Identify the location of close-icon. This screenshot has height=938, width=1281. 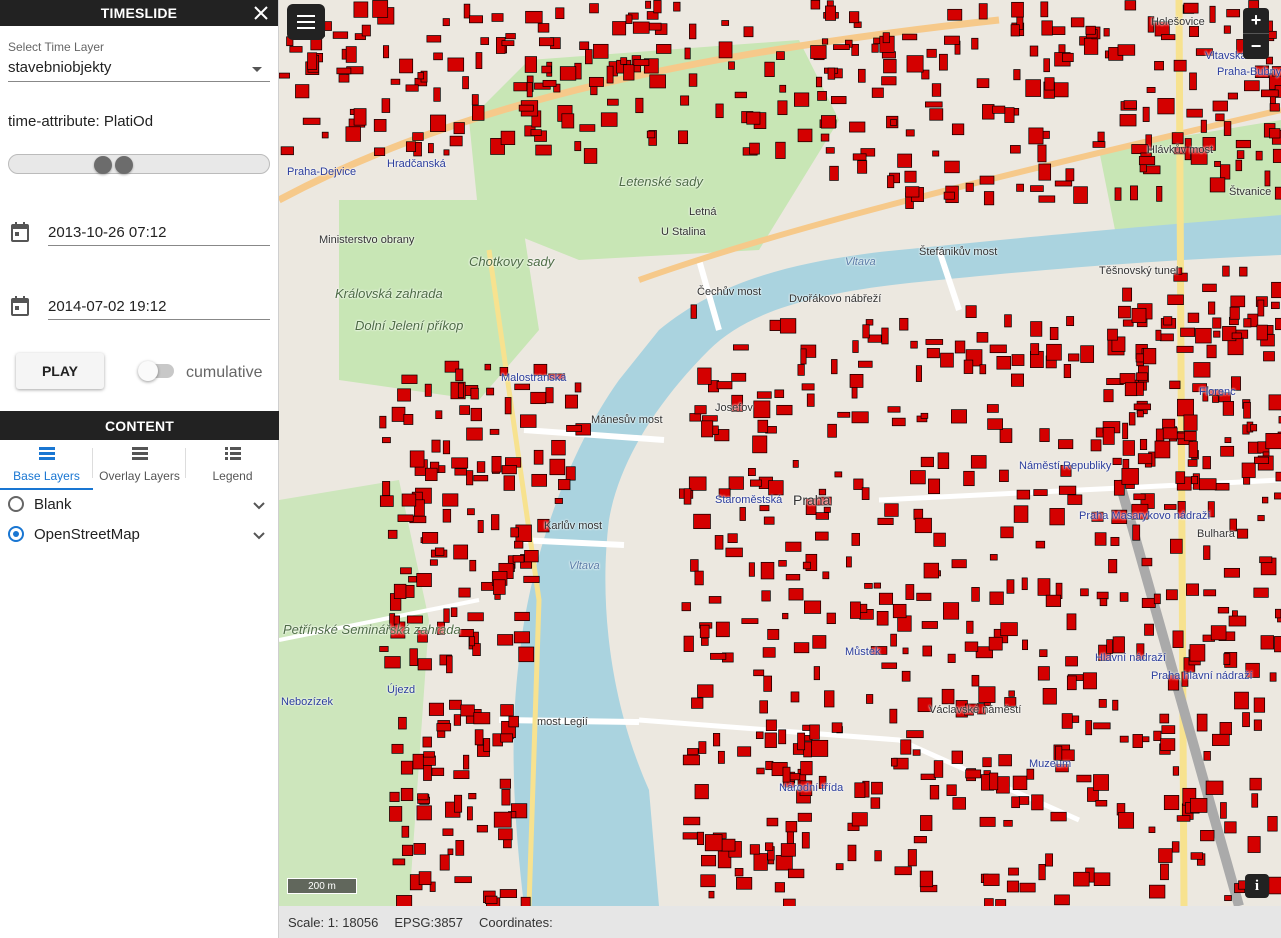
(261, 13).